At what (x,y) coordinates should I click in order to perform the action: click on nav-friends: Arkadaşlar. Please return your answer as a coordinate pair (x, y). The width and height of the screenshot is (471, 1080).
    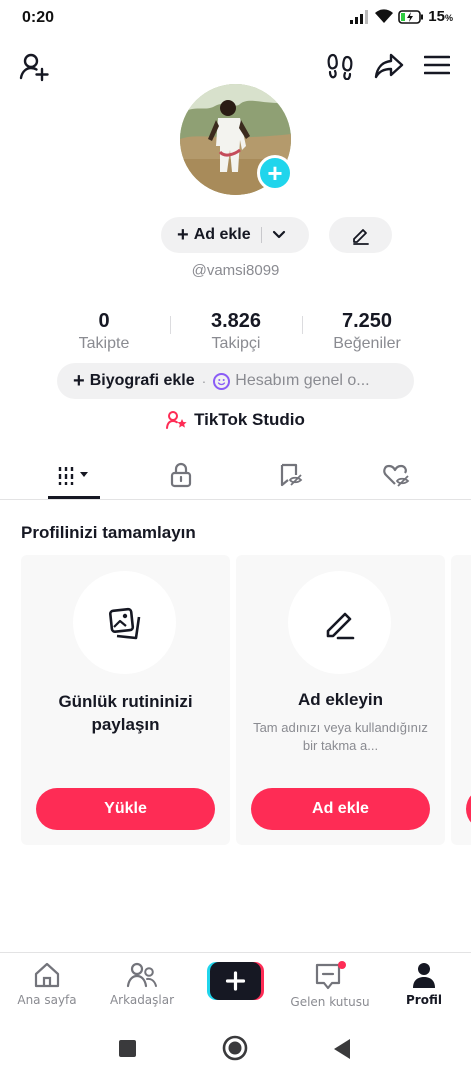
    Looking at the image, I should click on (142, 984).